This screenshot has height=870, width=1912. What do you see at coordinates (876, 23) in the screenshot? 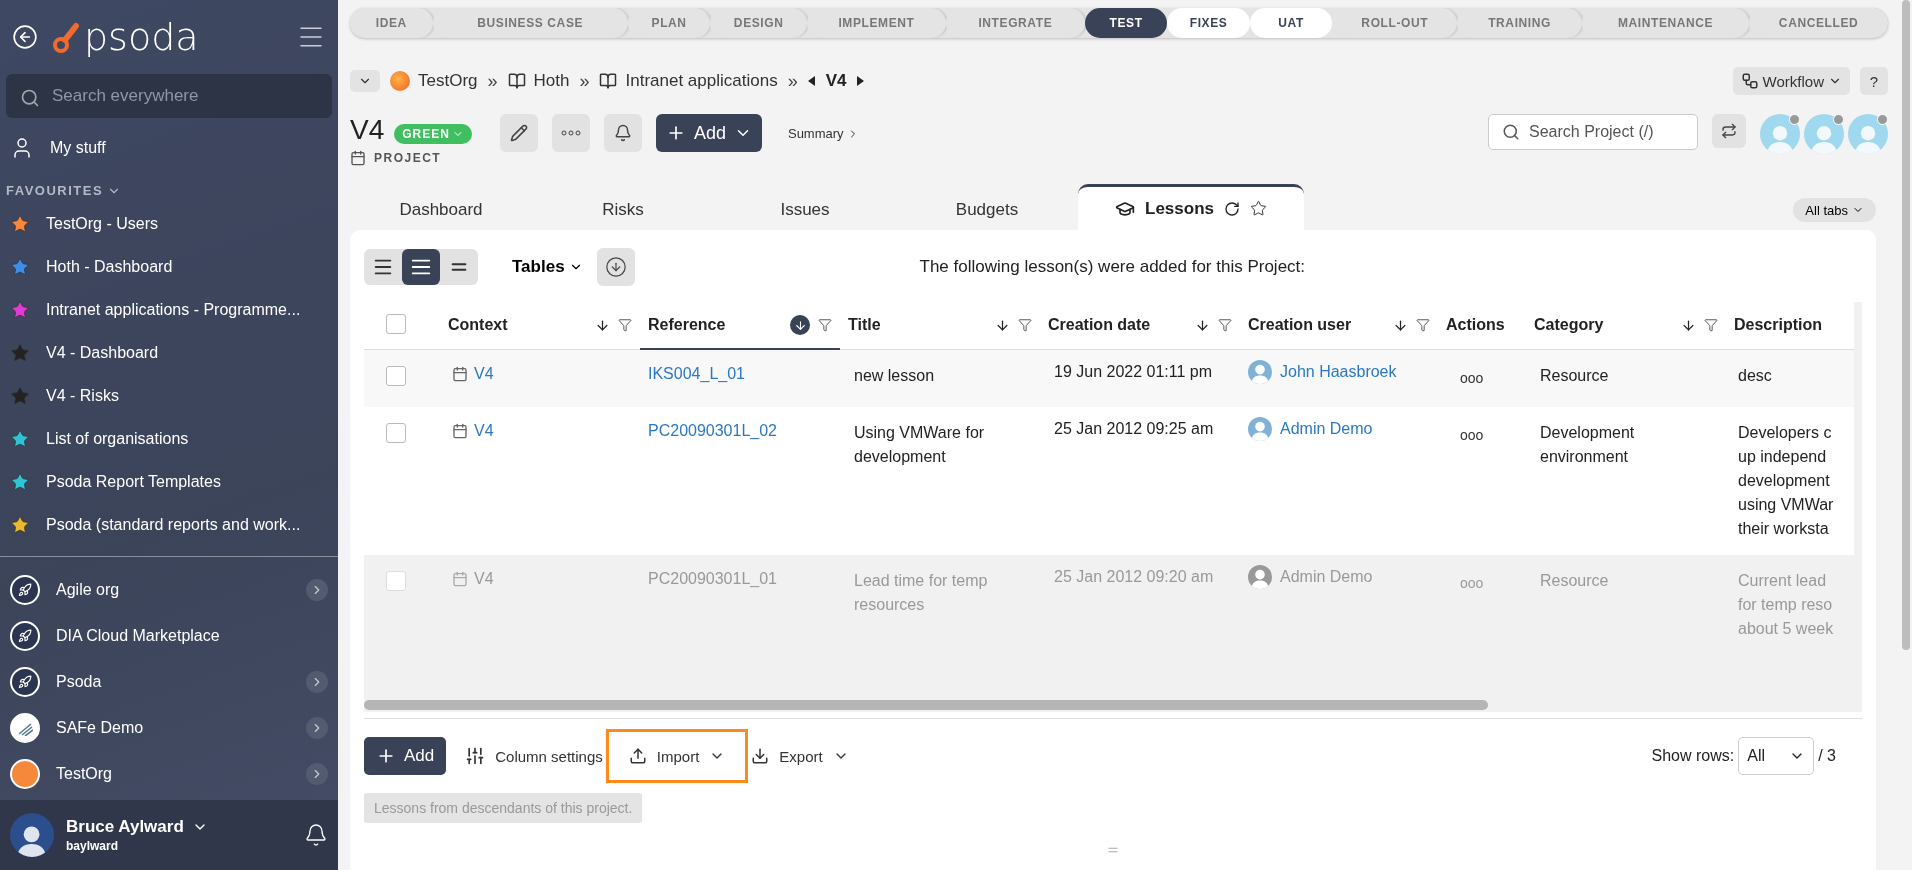
I see `stage-step: IMPLEMENT` at bounding box center [876, 23].